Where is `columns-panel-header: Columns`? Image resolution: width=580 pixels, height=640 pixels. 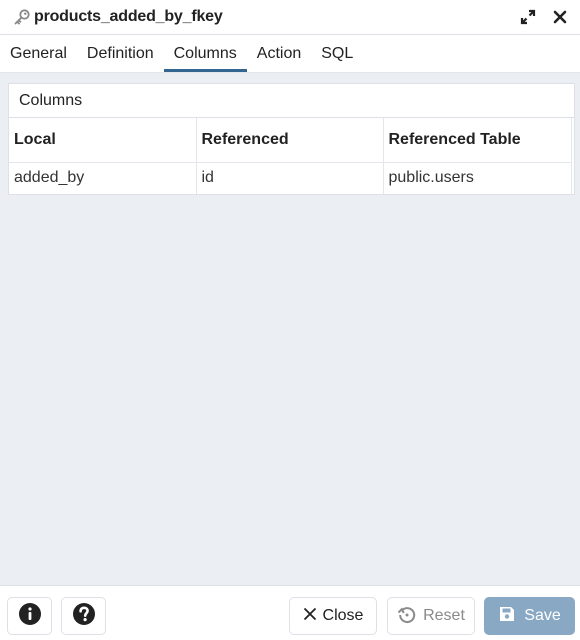 columns-panel-header: Columns is located at coordinates (291, 101).